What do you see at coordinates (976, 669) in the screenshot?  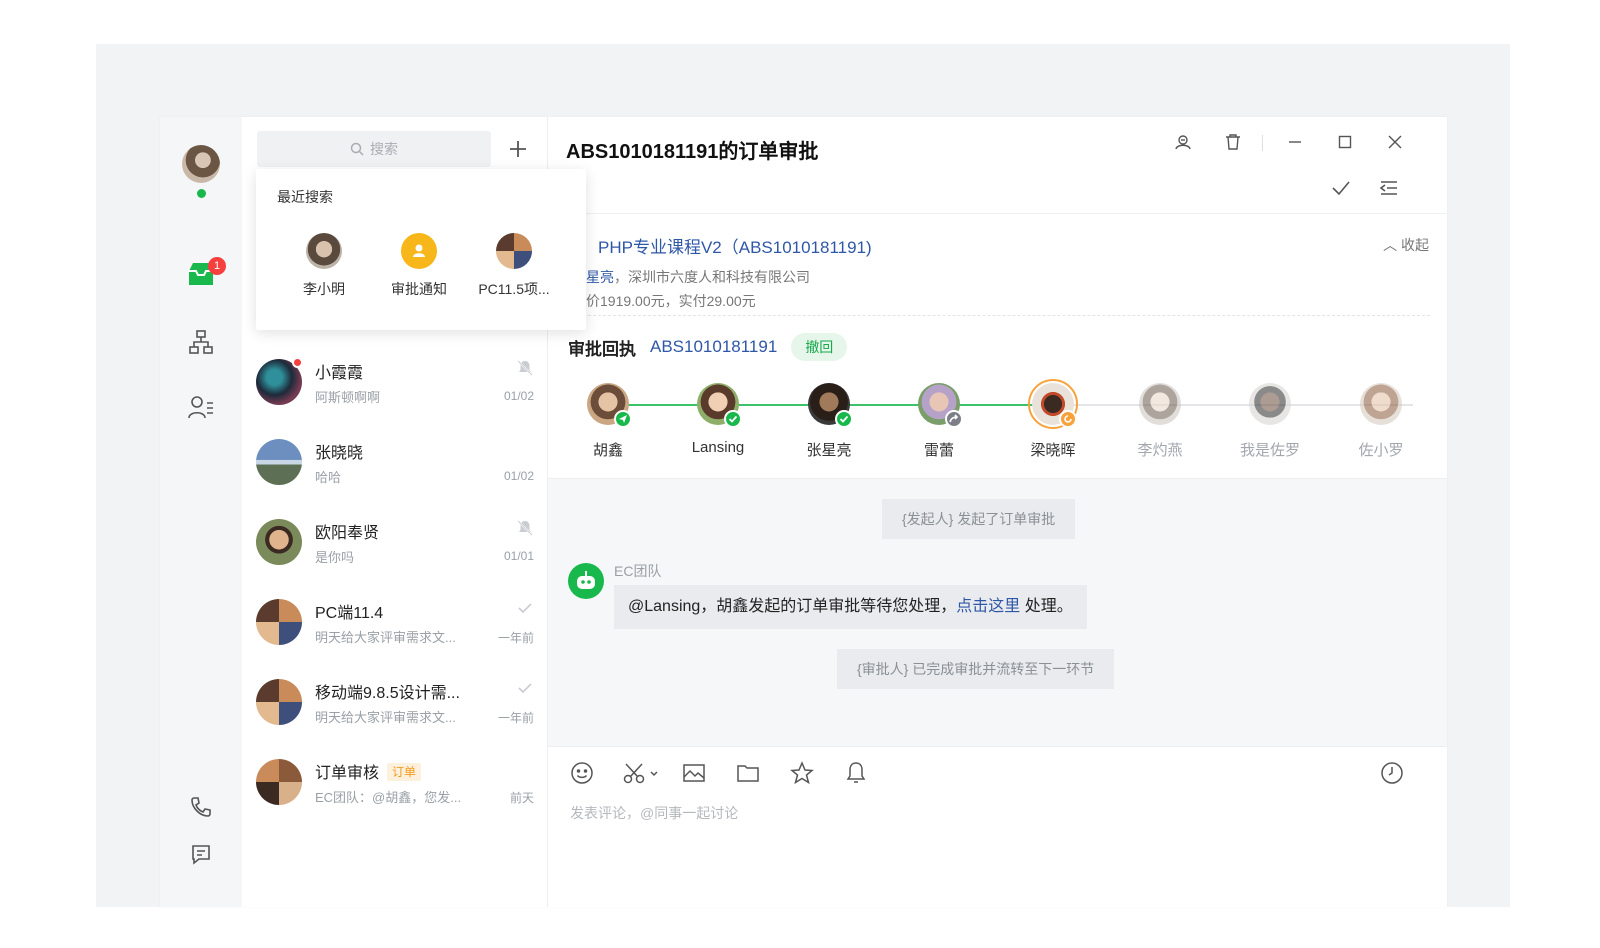 I see `system-message: {审批人} 已完成审批并流转至下一环节` at bounding box center [976, 669].